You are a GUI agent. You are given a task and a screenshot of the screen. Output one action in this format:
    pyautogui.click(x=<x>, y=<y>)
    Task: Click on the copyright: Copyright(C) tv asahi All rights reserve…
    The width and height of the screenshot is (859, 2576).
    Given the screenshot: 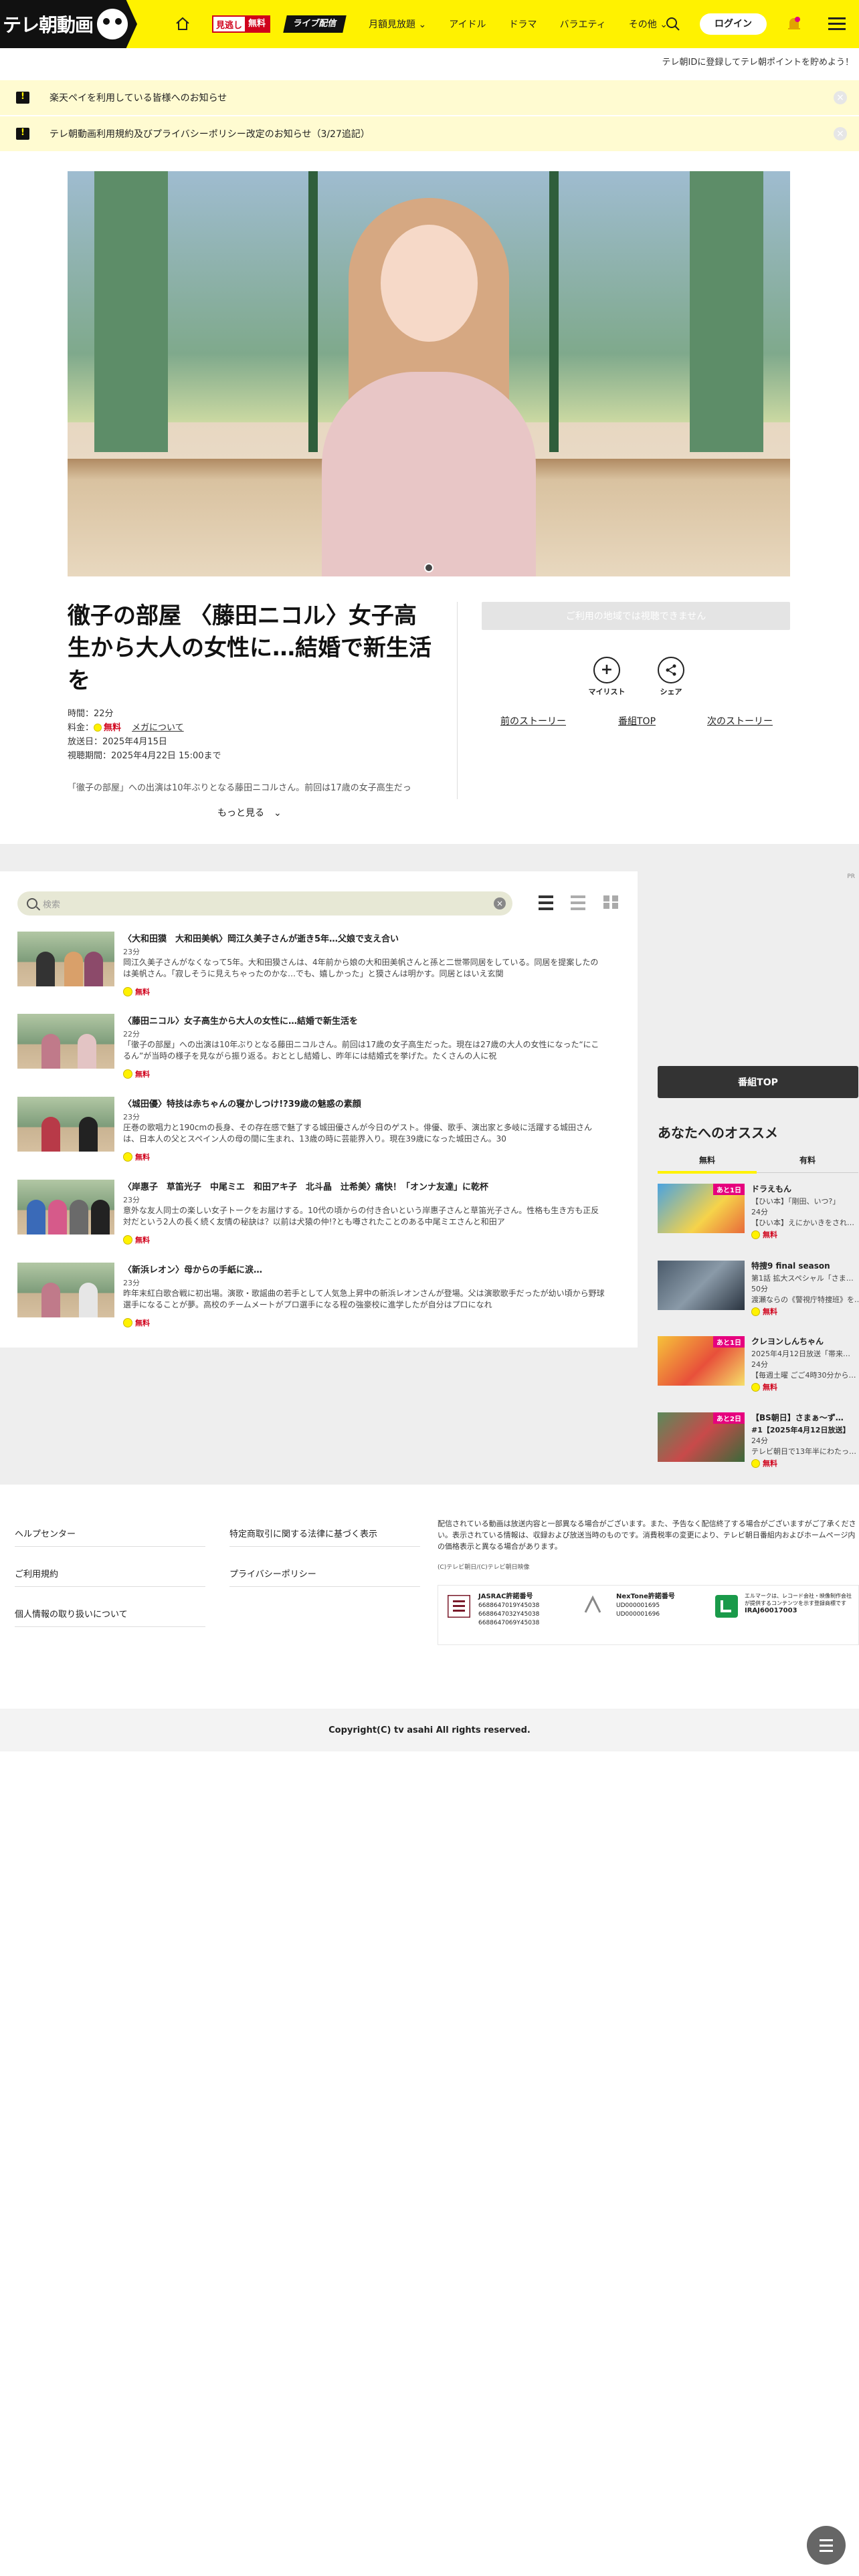 What is the action you would take?
    pyautogui.click(x=429, y=1730)
    